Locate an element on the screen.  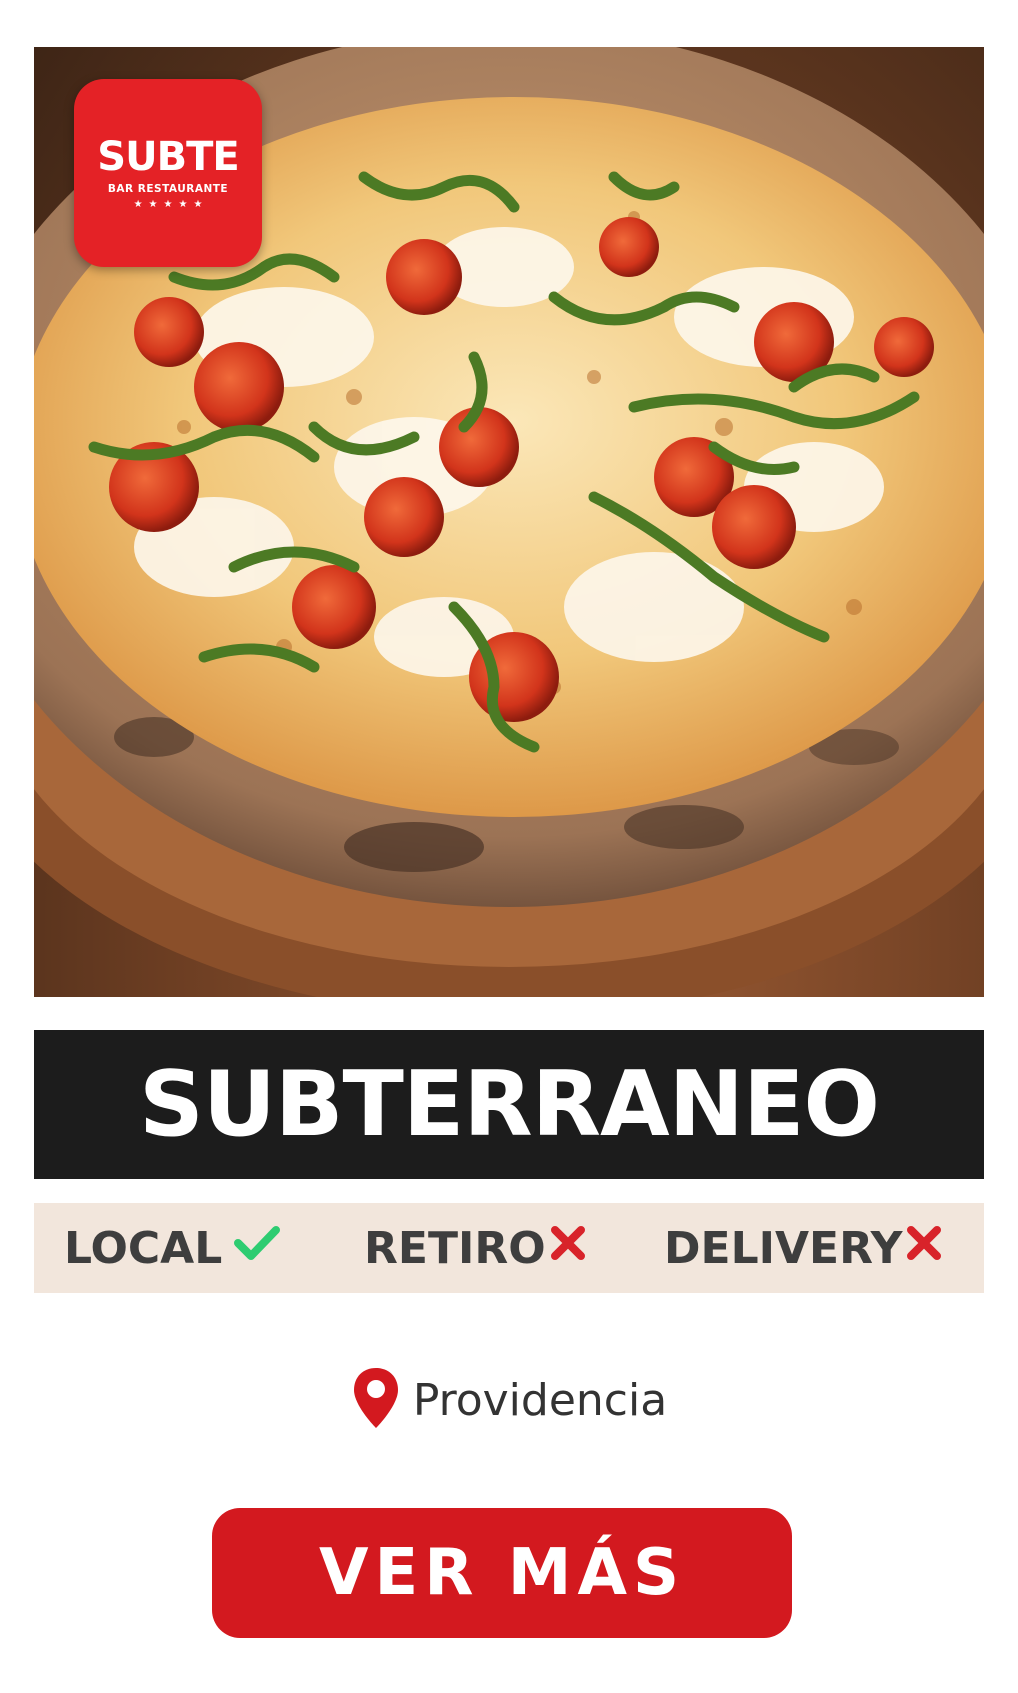
service-options: LOCAL RETIRO DELIVERY is located at coordinates (509, 1248).